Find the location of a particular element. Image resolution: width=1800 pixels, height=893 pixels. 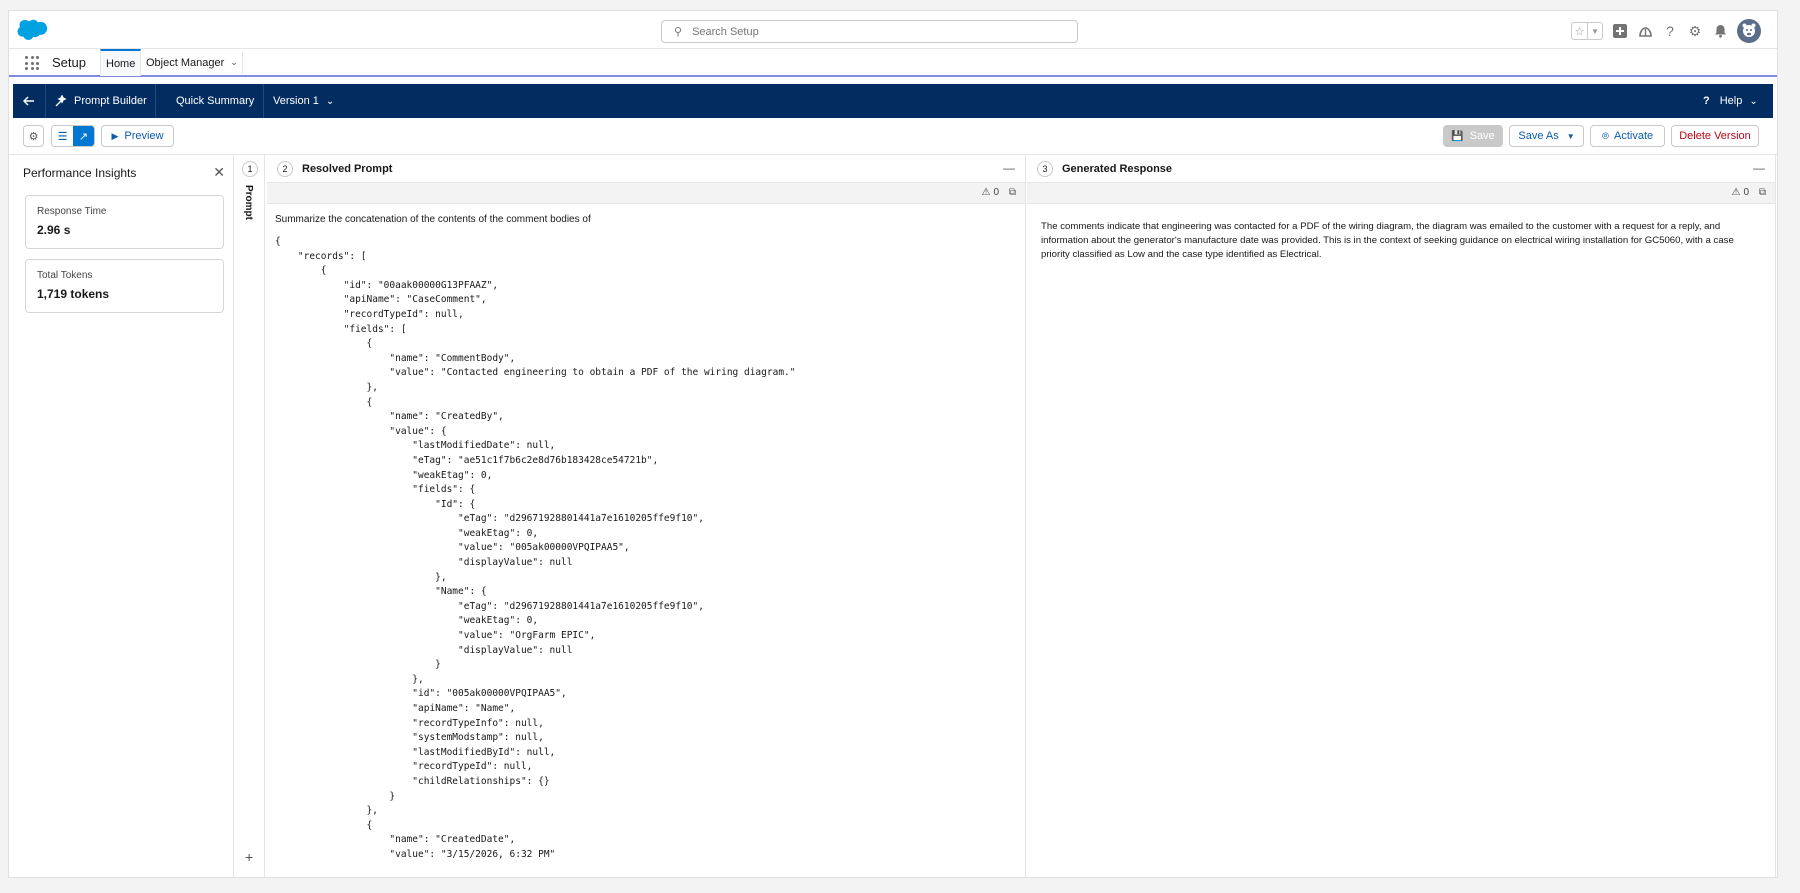

gear-icon: ⚙ is located at coordinates (33, 136).